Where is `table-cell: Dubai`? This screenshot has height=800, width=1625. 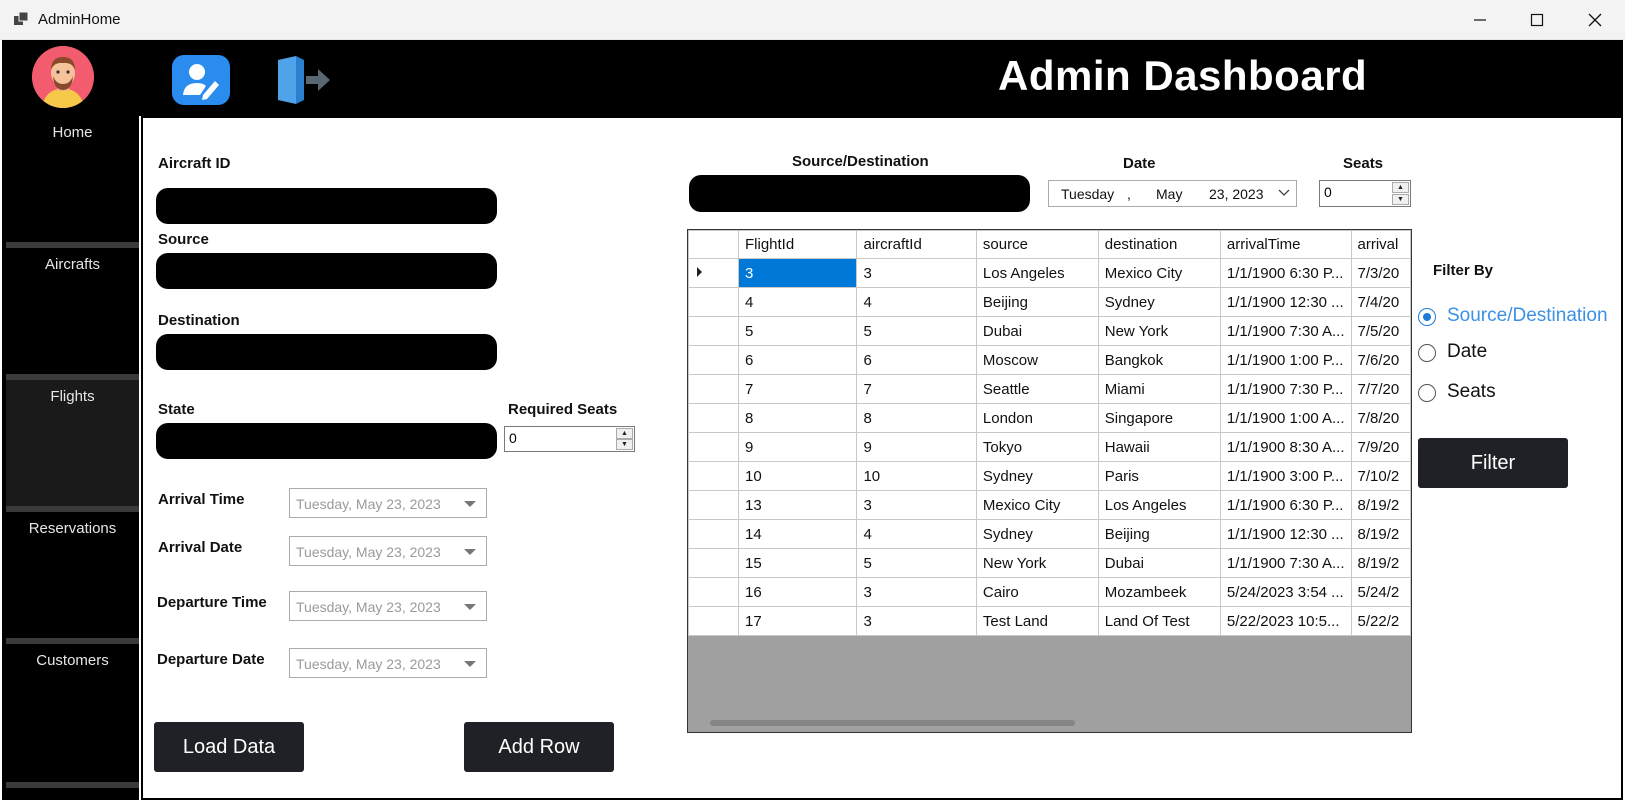 table-cell: Dubai is located at coordinates (1037, 331).